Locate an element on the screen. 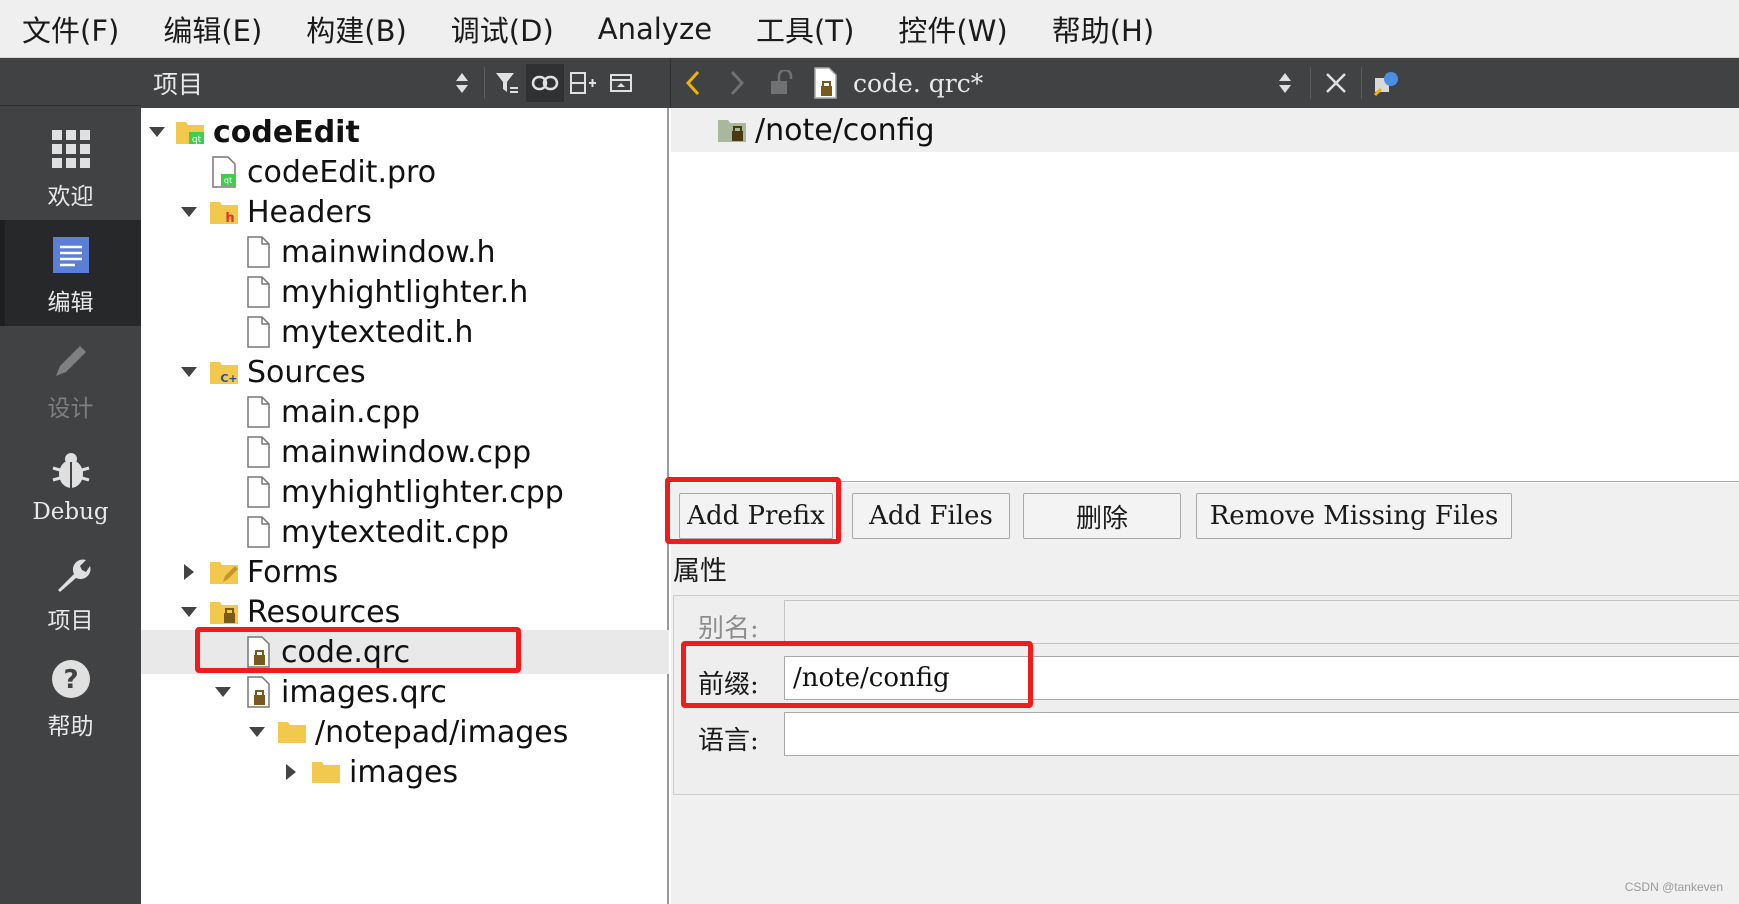  mode-welcome: 欢迎 is located at coordinates (70, 167).